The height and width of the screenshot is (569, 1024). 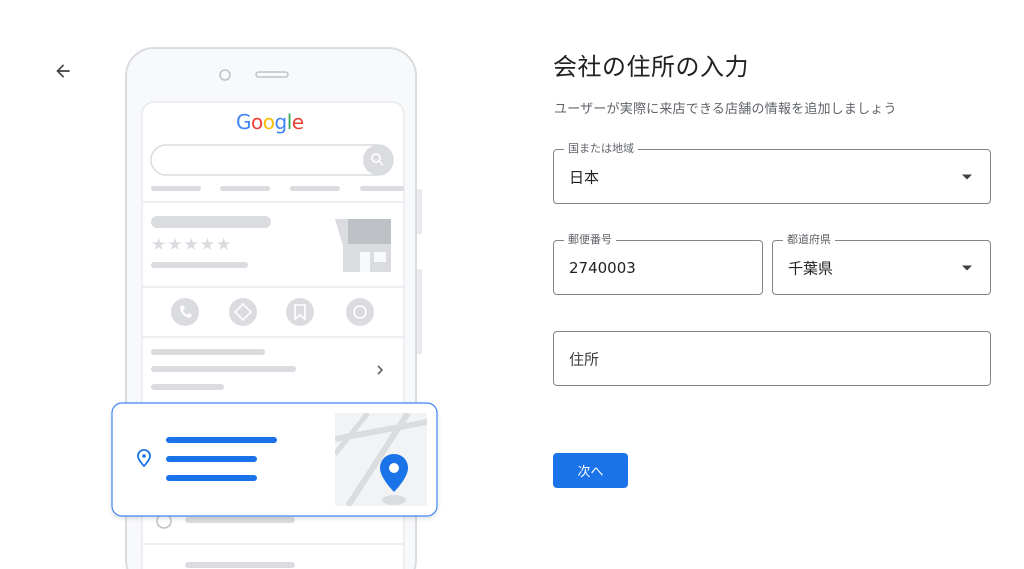 I want to click on prefecture-value: 千葉県, so click(x=811, y=268).